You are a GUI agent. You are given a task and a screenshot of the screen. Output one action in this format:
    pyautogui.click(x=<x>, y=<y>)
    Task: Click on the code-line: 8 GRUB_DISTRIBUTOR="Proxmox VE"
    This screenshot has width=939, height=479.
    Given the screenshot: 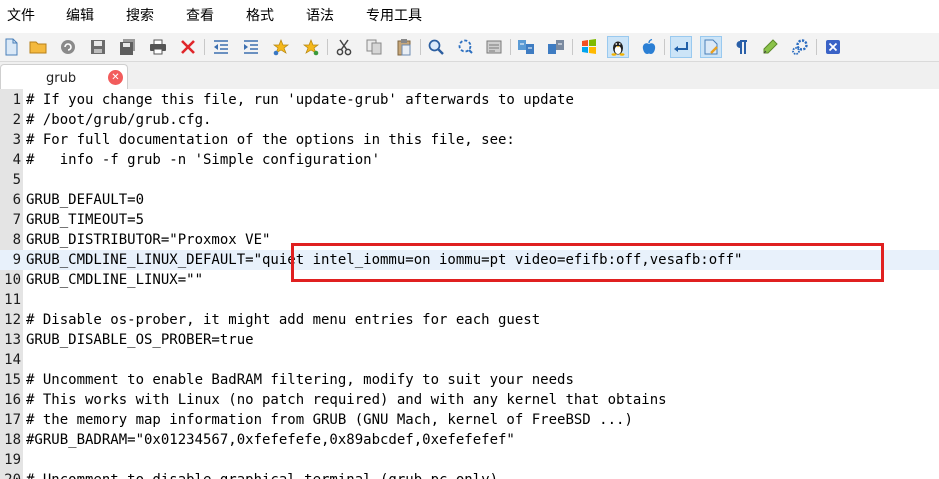 What is the action you would take?
    pyautogui.click(x=469, y=240)
    